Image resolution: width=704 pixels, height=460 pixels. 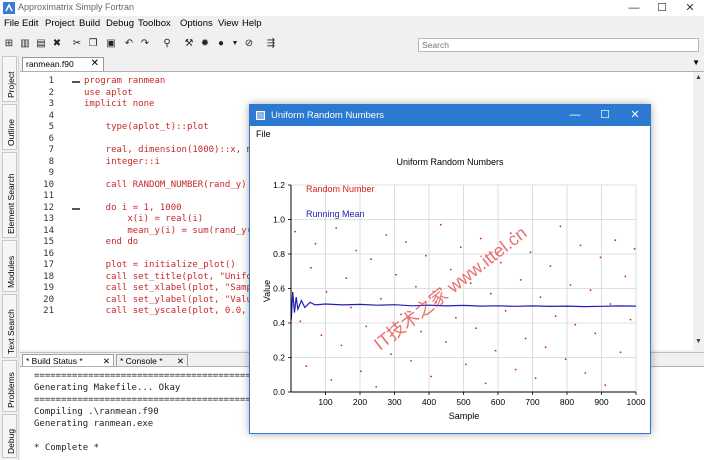 What do you see at coordinates (601, 402) in the screenshot?
I see `x-tick-label: 900` at bounding box center [601, 402].